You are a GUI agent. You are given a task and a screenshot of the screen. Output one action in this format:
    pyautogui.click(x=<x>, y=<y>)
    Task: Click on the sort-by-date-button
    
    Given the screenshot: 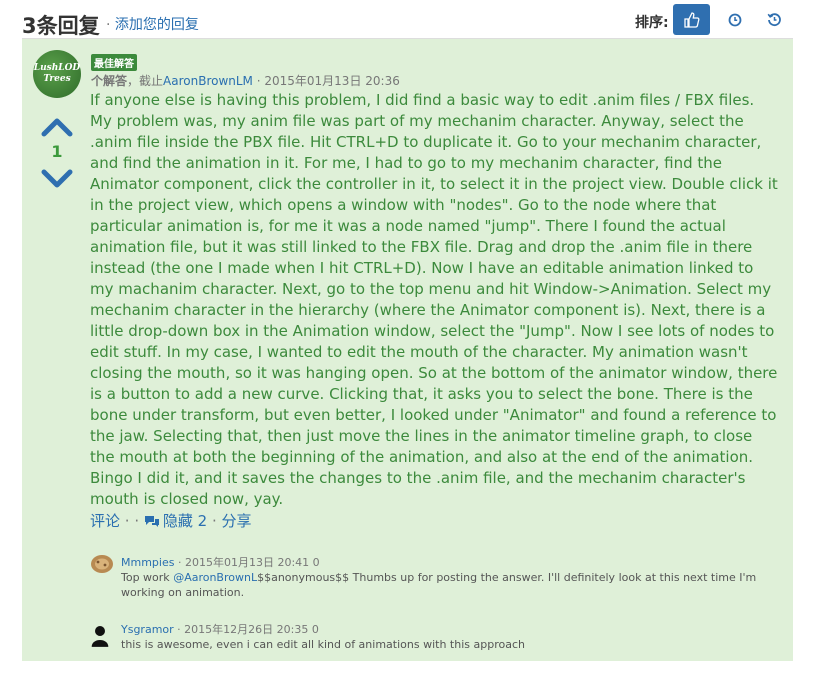 What is the action you would take?
    pyautogui.click(x=734, y=19)
    